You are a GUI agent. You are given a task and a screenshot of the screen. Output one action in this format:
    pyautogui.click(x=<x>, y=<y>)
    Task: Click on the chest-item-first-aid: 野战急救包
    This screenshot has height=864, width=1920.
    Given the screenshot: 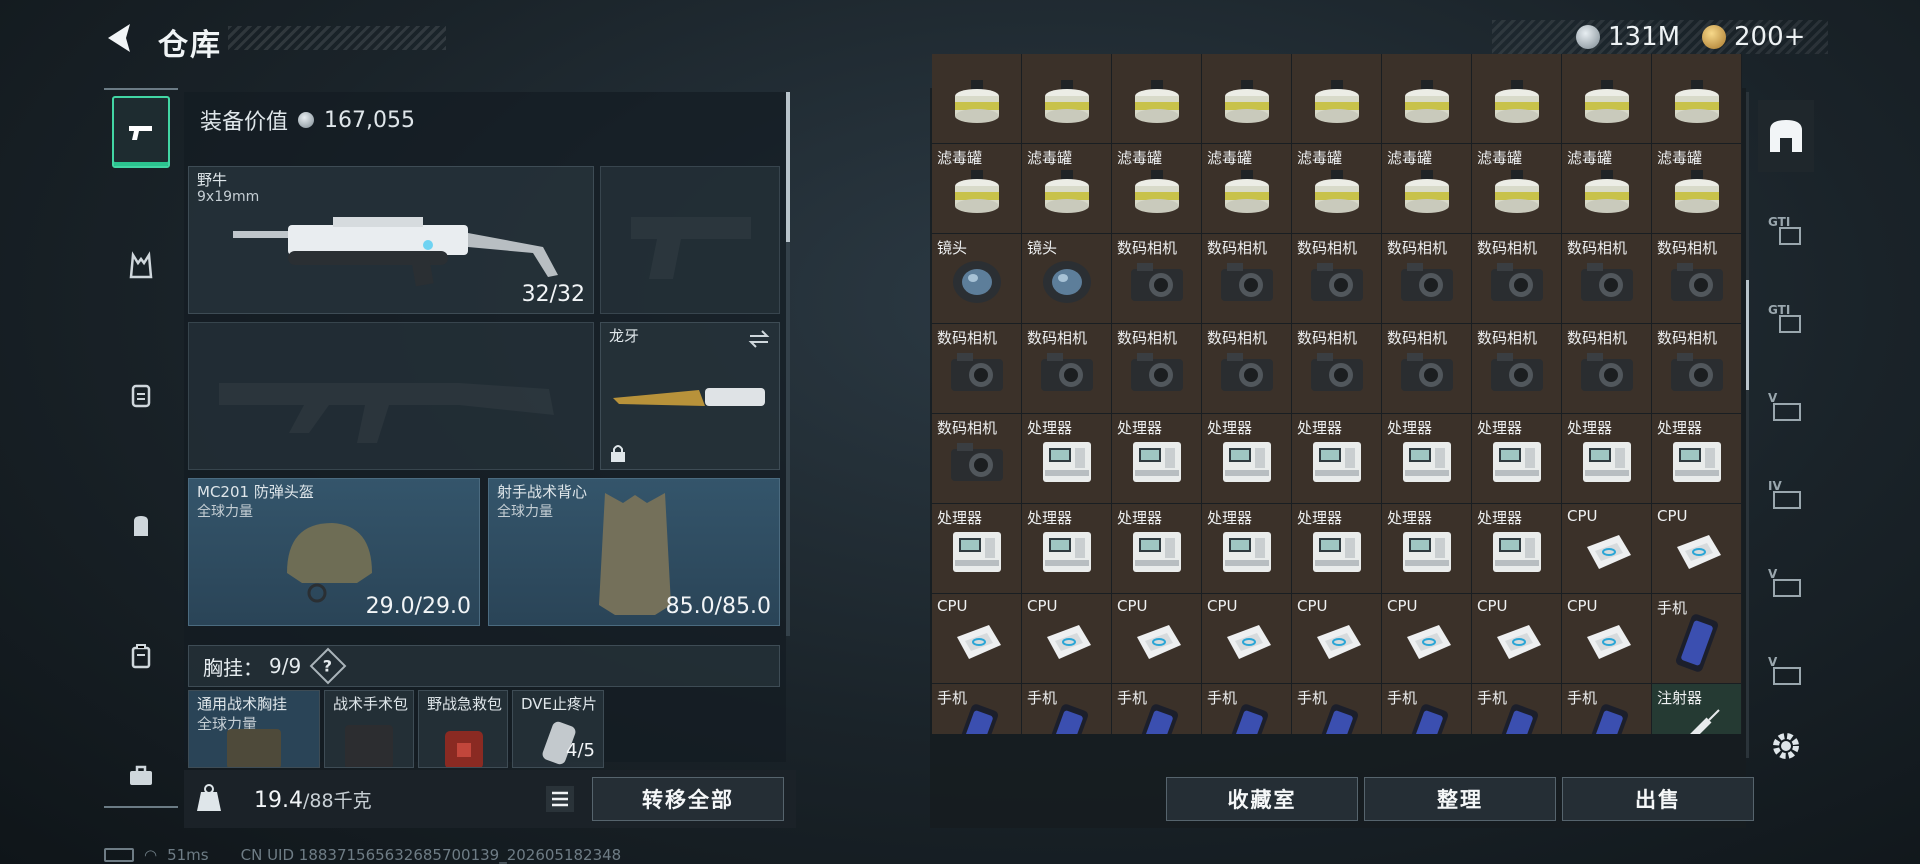 What is the action you would take?
    pyautogui.click(x=463, y=729)
    